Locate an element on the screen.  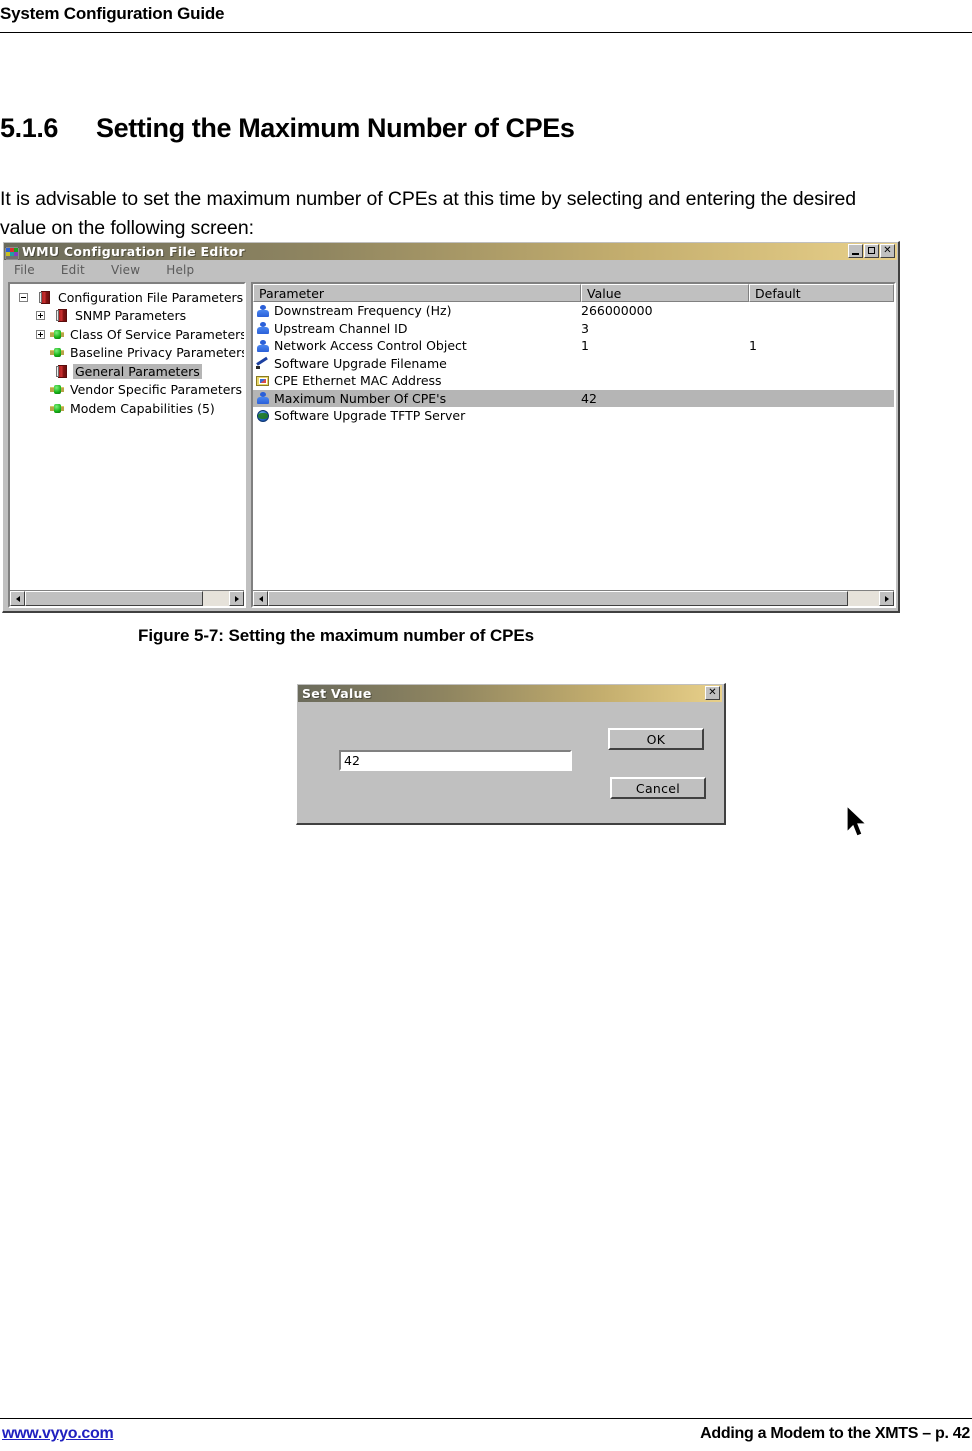
window-titlebar: WMU Configuration File Editor ✕ is located at coordinates (450, 252).